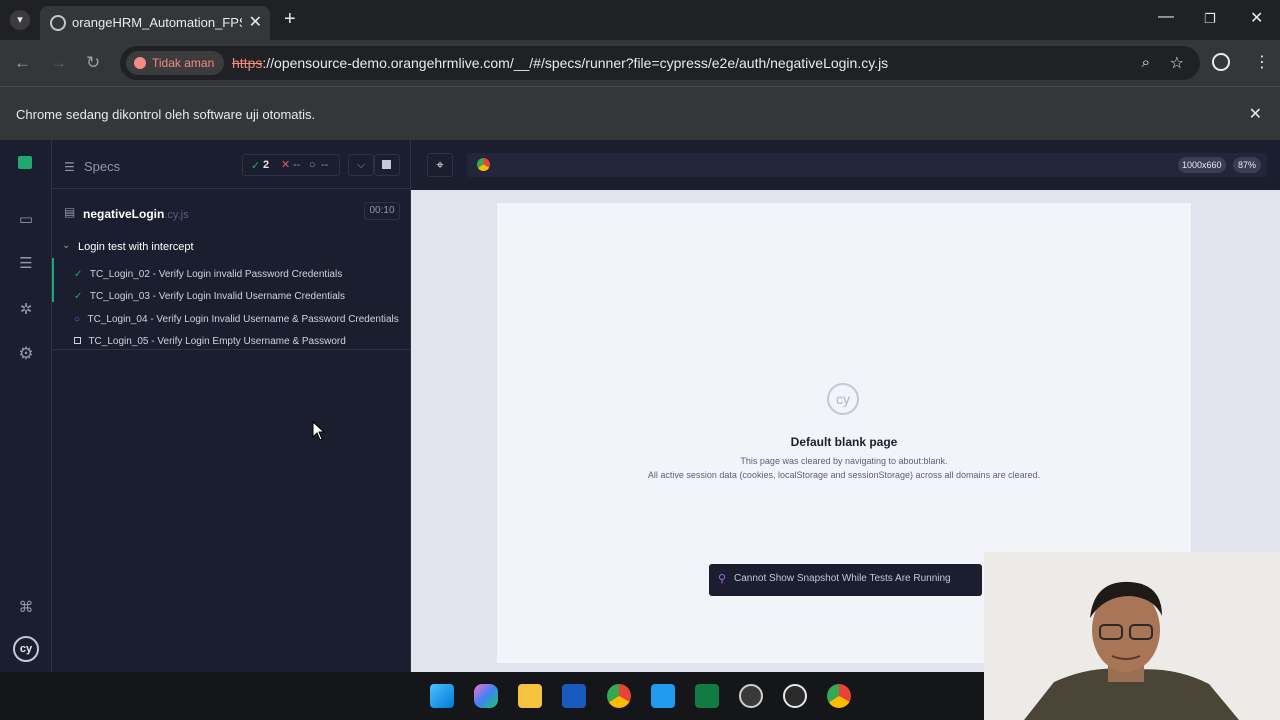 This screenshot has width=1280, height=720. Describe the element at coordinates (93, 63) in the screenshot. I see `reload-icon: ↻` at that location.